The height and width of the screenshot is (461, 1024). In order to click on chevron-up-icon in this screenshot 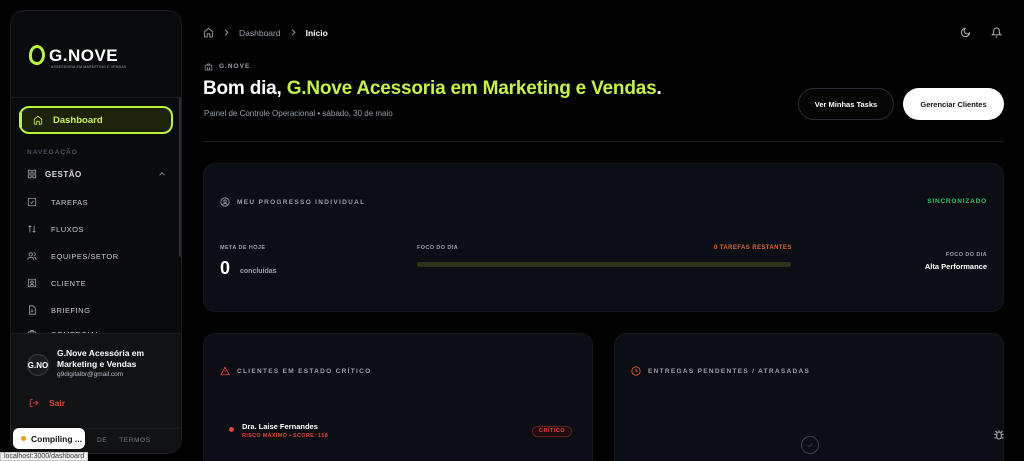, I will do `click(162, 174)`.